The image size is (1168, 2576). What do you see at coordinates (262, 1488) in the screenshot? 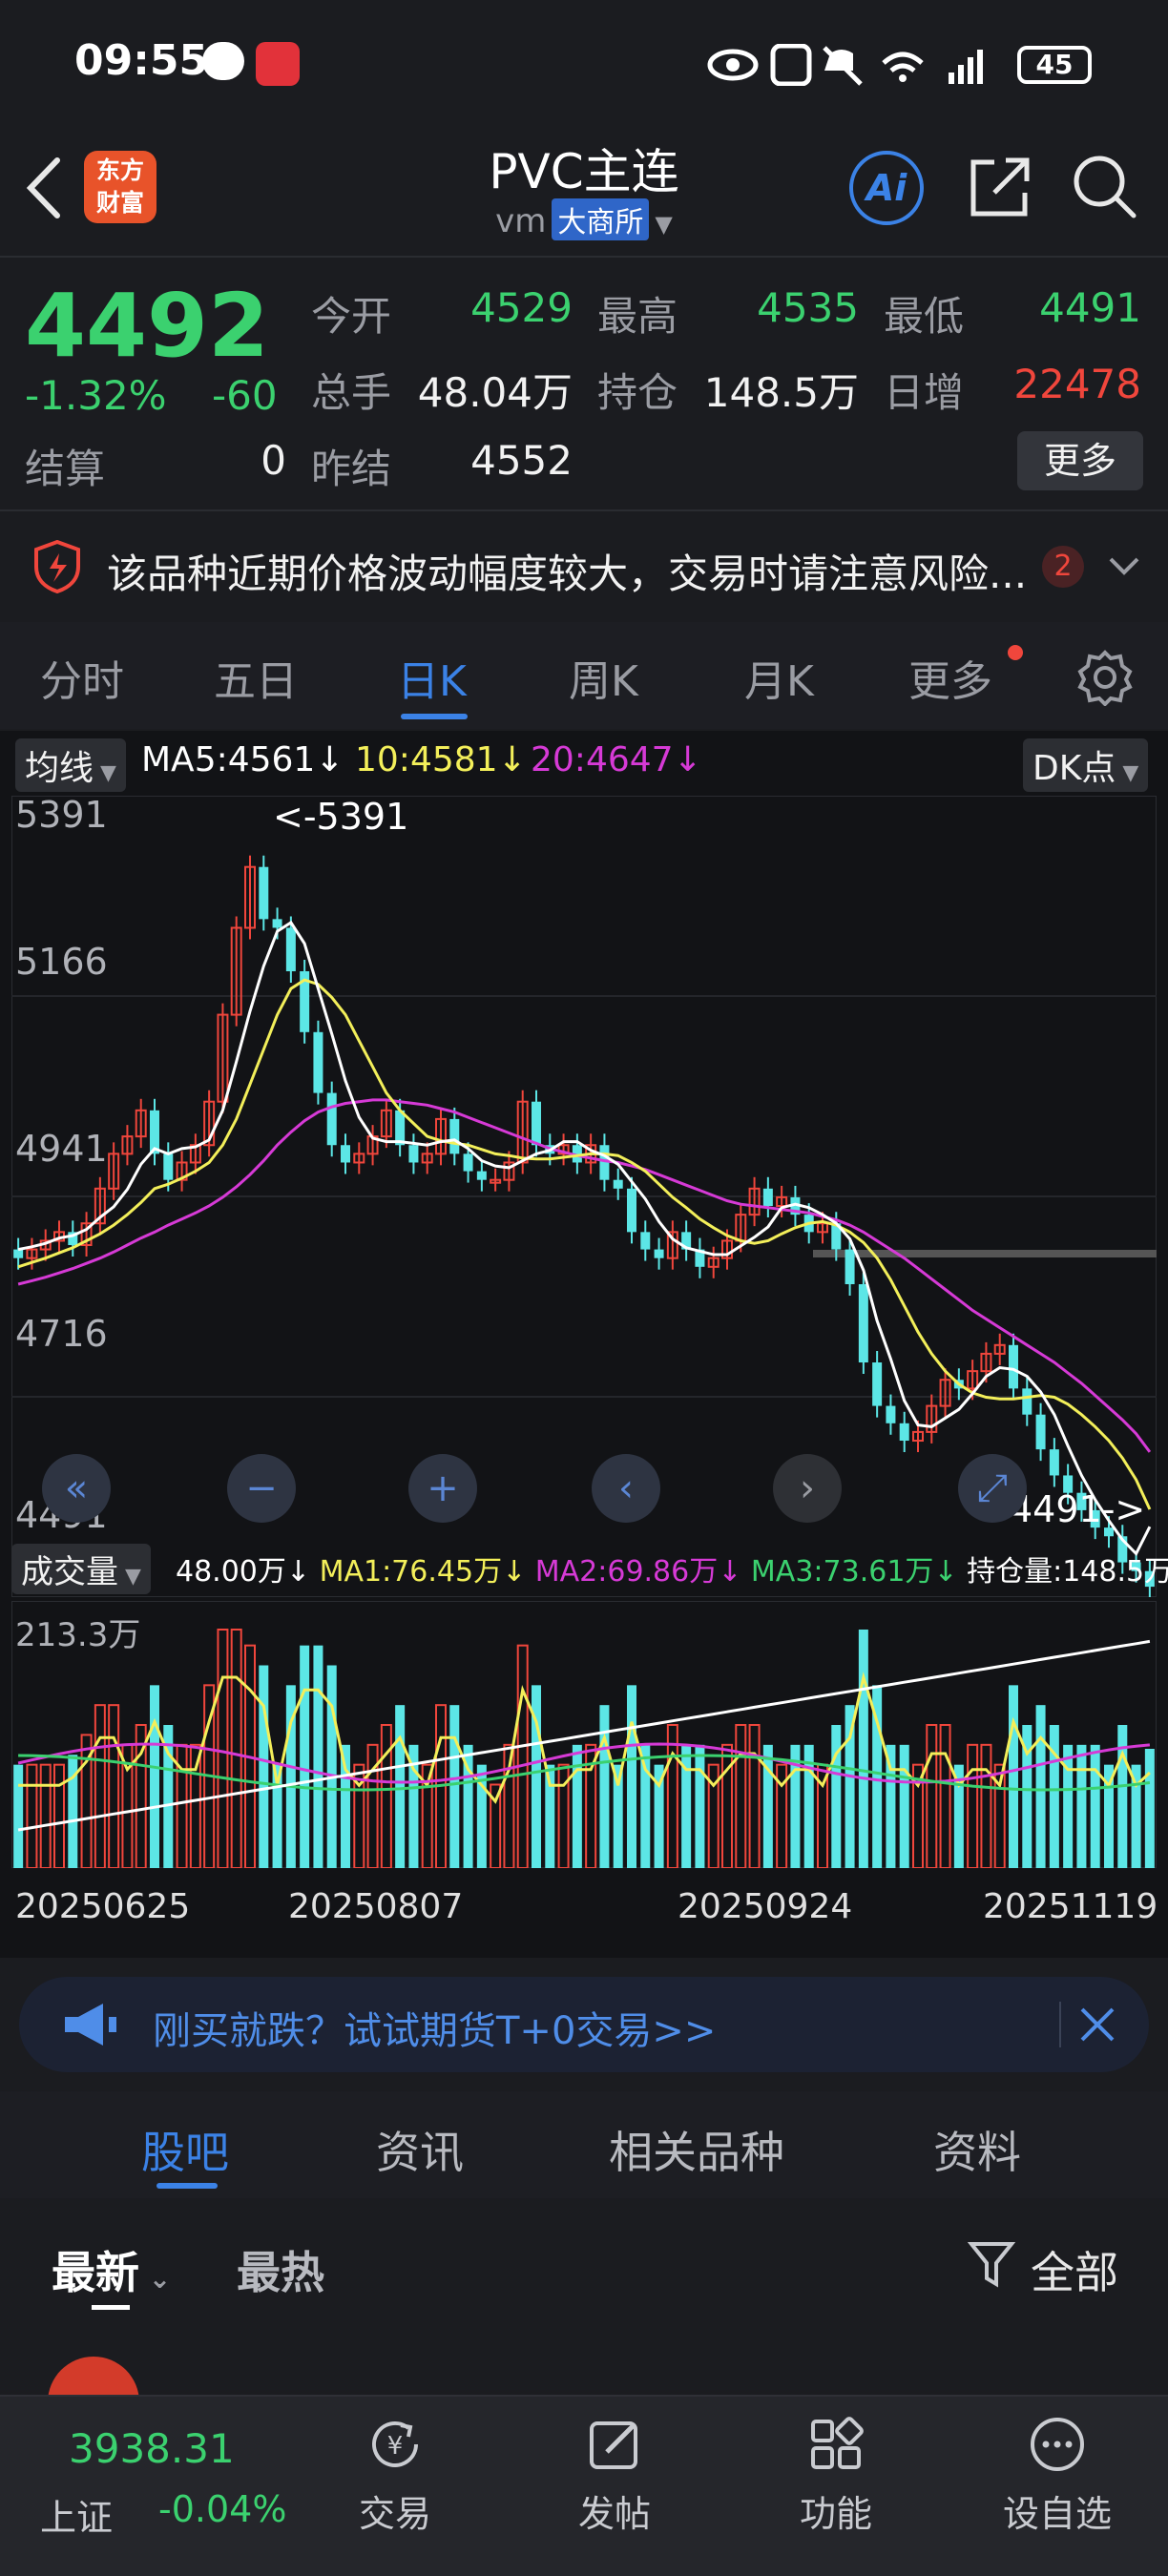
I see `zoom-out-button: −` at bounding box center [262, 1488].